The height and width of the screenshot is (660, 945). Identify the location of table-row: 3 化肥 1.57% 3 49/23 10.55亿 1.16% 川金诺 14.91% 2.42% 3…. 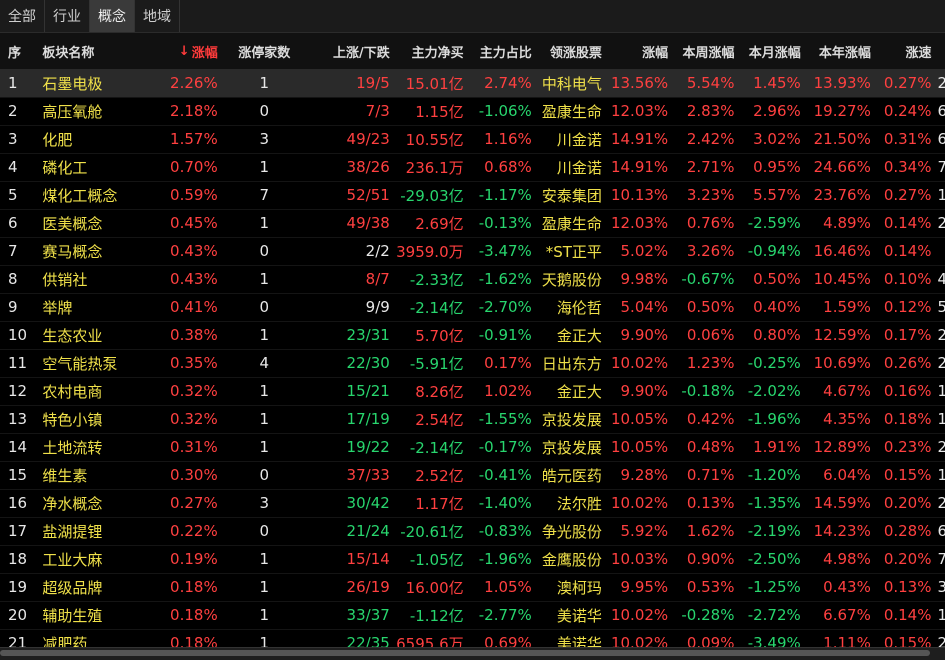
(472, 139).